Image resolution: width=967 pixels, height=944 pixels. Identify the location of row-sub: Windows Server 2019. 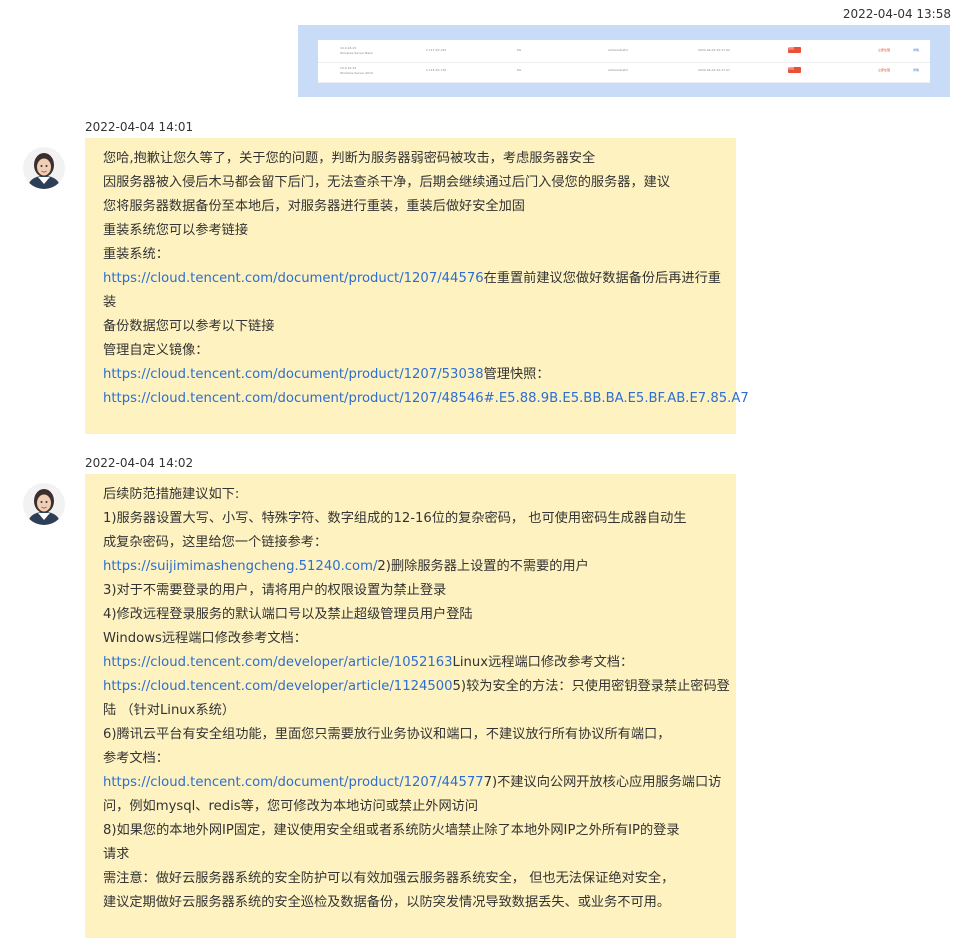
(356, 73).